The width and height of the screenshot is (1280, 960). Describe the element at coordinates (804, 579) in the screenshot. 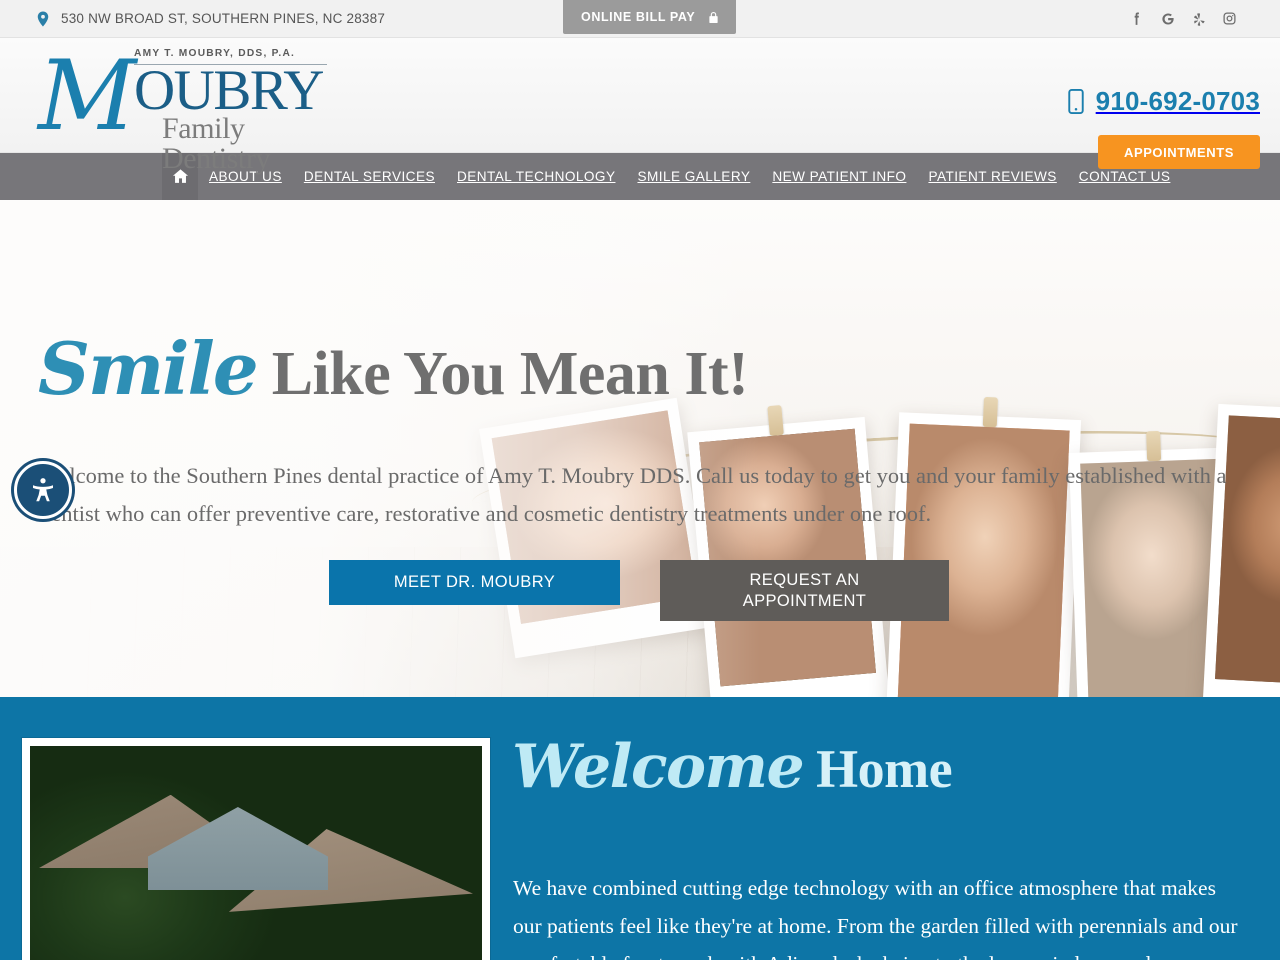

I see `request-appointment-line1: REQUEST AN` at that location.